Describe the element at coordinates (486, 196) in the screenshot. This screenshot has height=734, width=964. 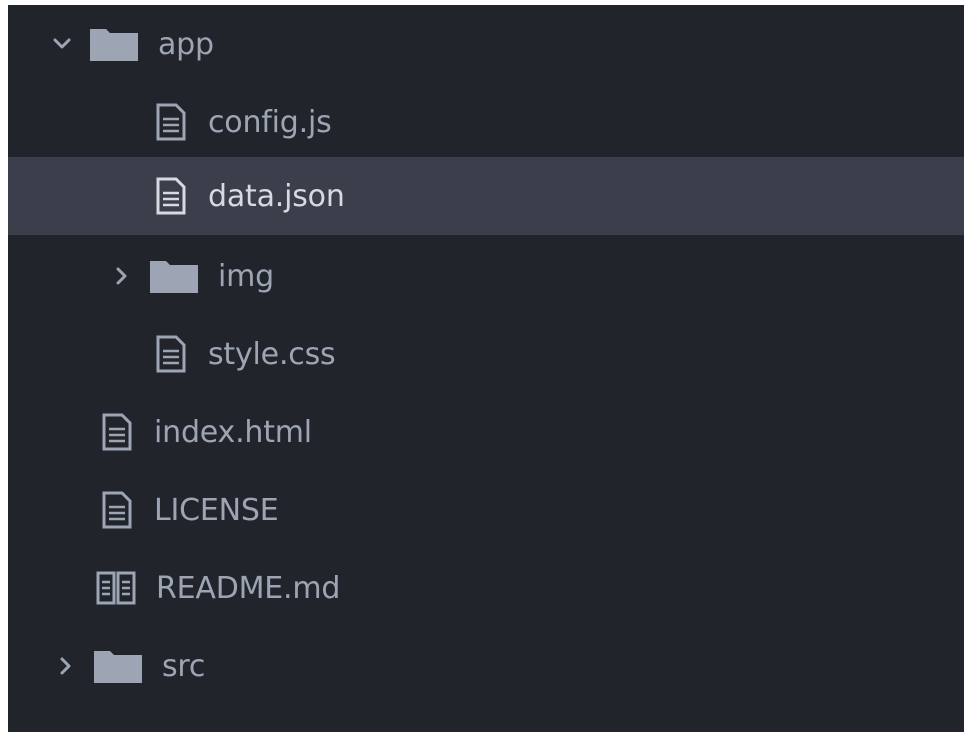
I see `tree-item-data-json: data.json` at that location.